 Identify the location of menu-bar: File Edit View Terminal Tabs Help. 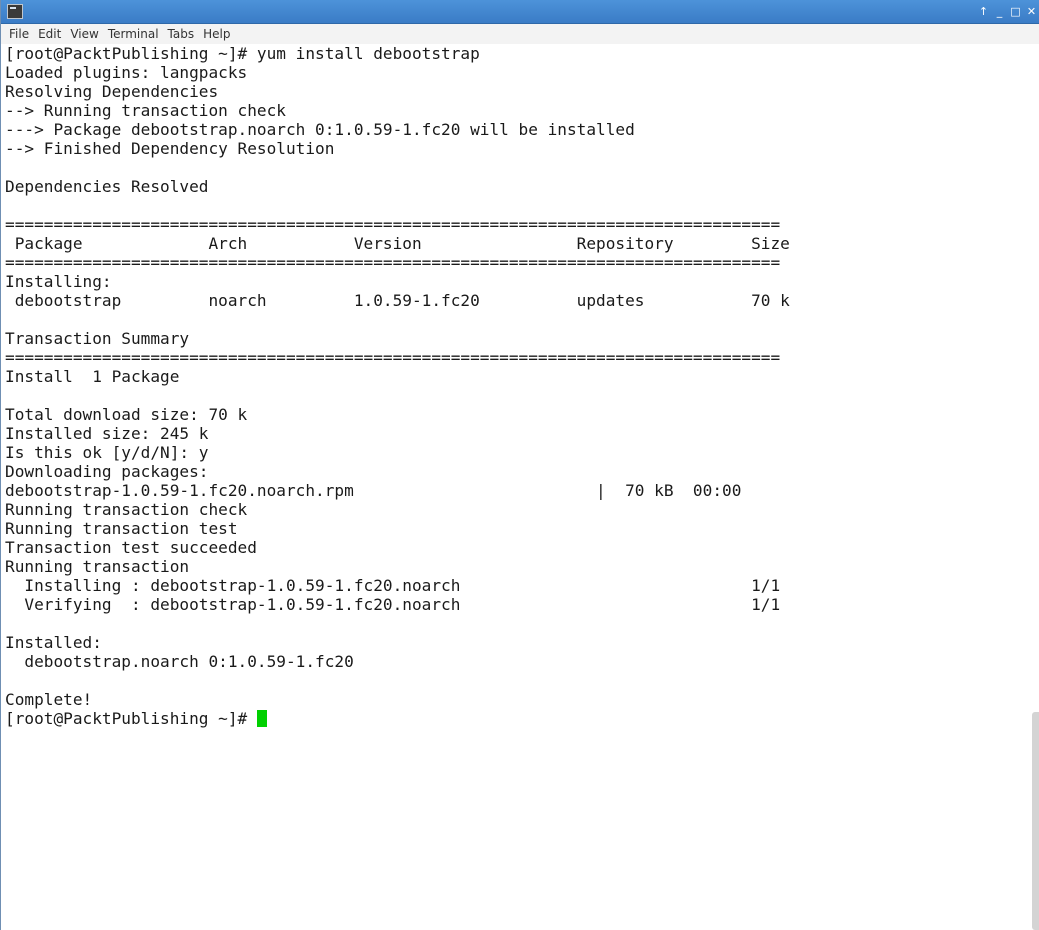
(520, 34).